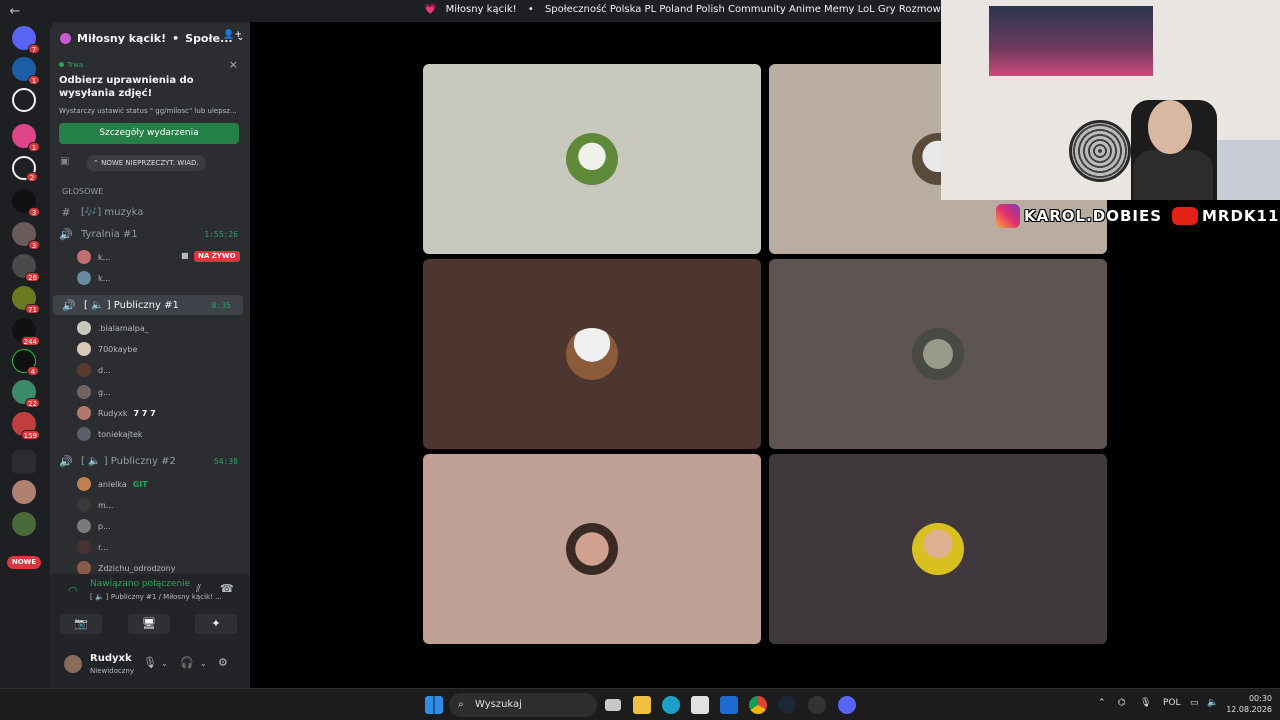 This screenshot has width=1280, height=720. I want to click on badge: 3, so click(34, 245).